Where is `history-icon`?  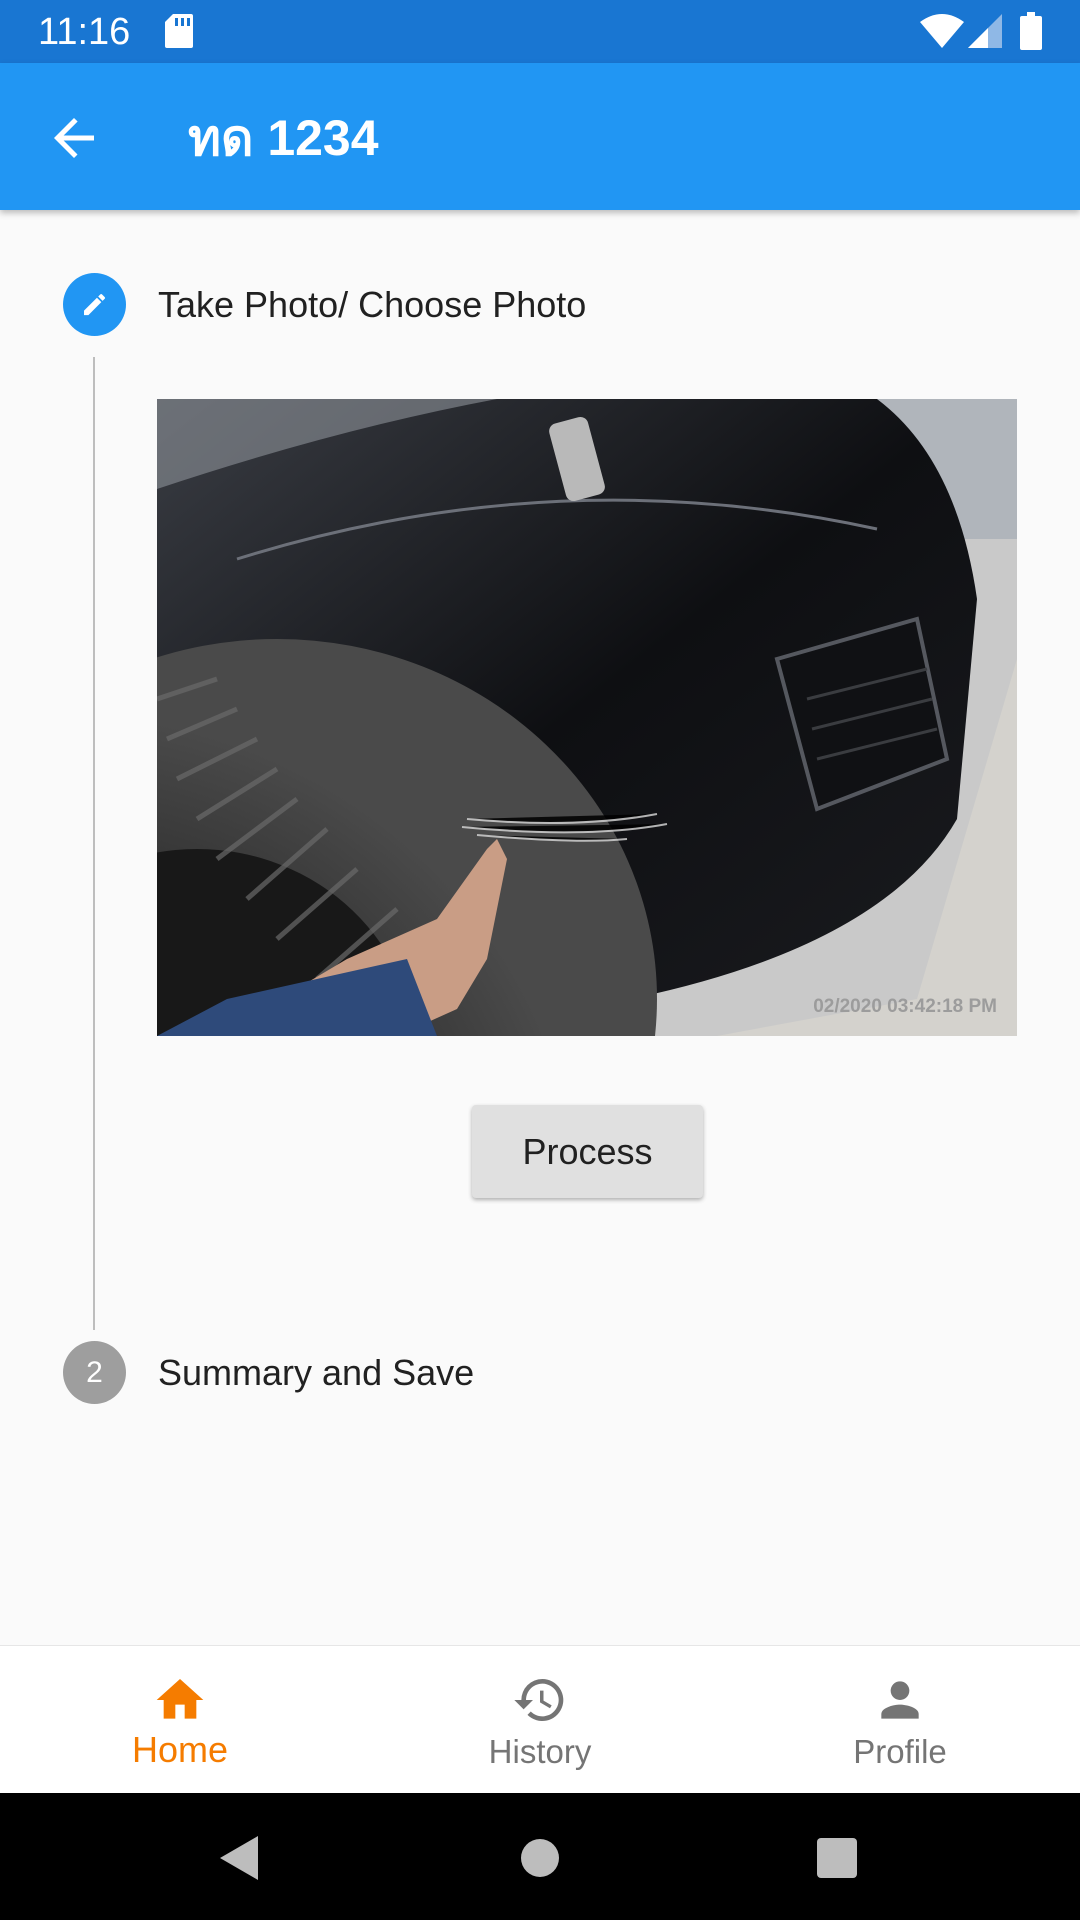 history-icon is located at coordinates (539, 1700).